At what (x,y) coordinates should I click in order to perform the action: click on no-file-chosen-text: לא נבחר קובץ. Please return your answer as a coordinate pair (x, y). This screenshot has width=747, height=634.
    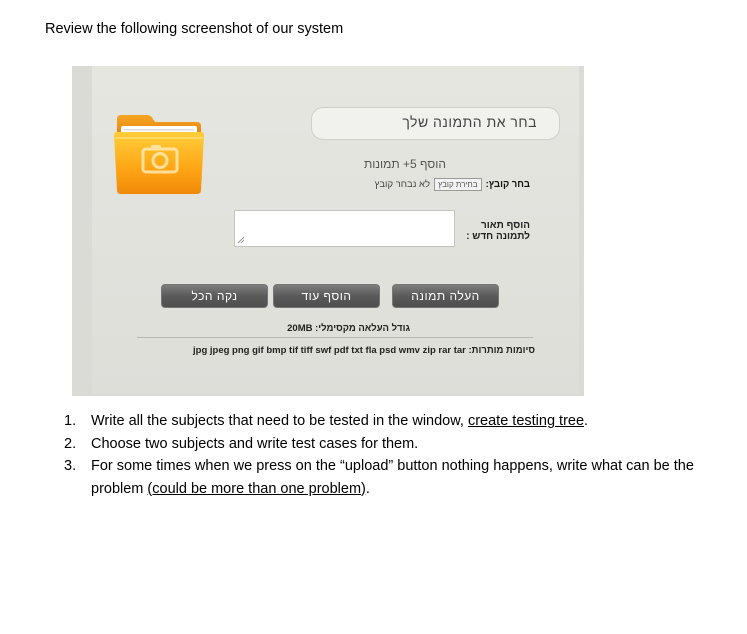
    Looking at the image, I should click on (402, 184).